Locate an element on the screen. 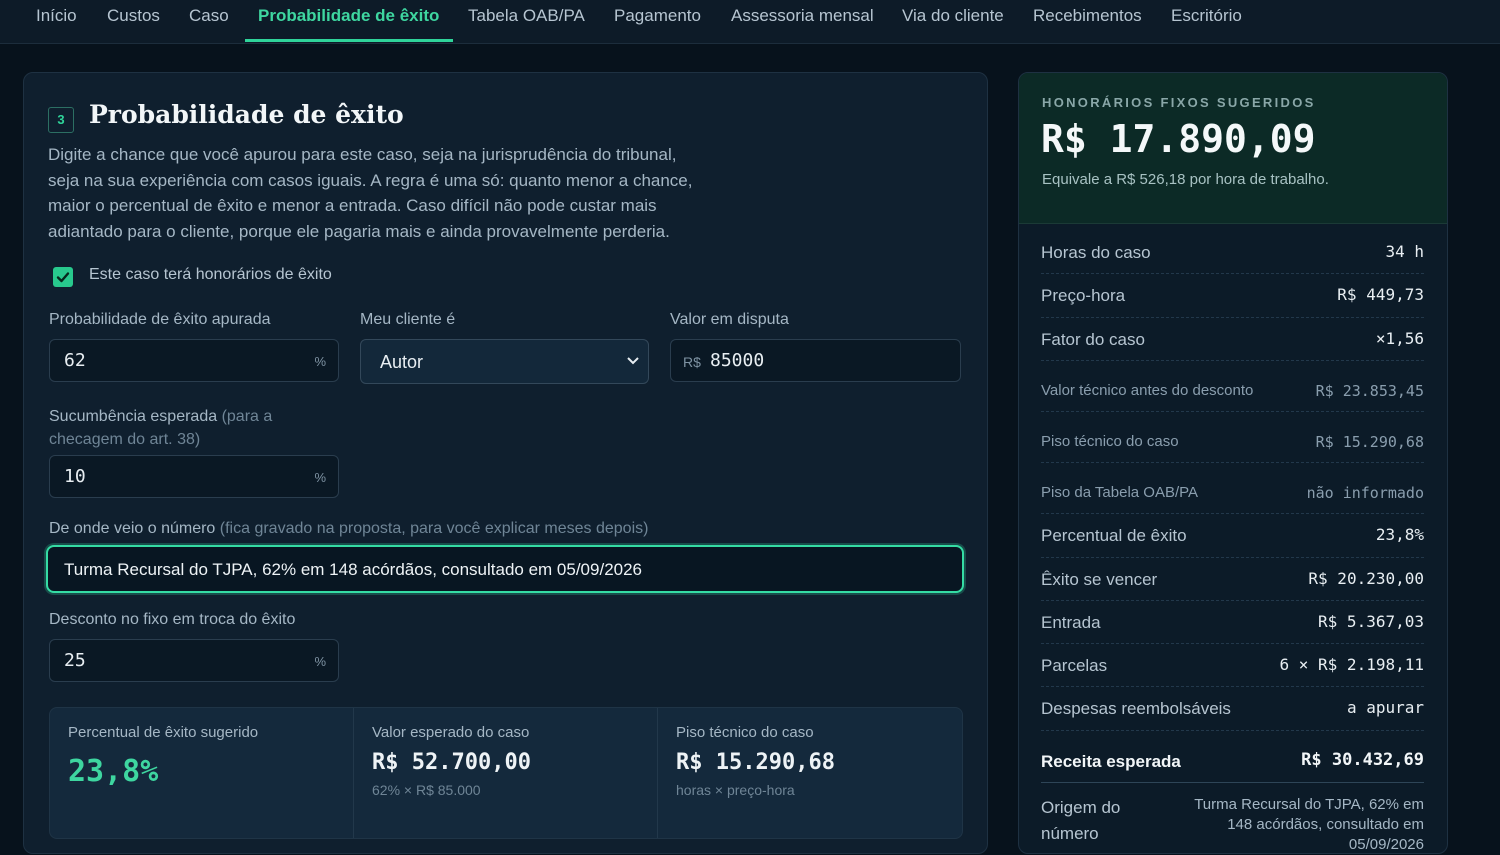  step-badge: 3 is located at coordinates (61, 120).